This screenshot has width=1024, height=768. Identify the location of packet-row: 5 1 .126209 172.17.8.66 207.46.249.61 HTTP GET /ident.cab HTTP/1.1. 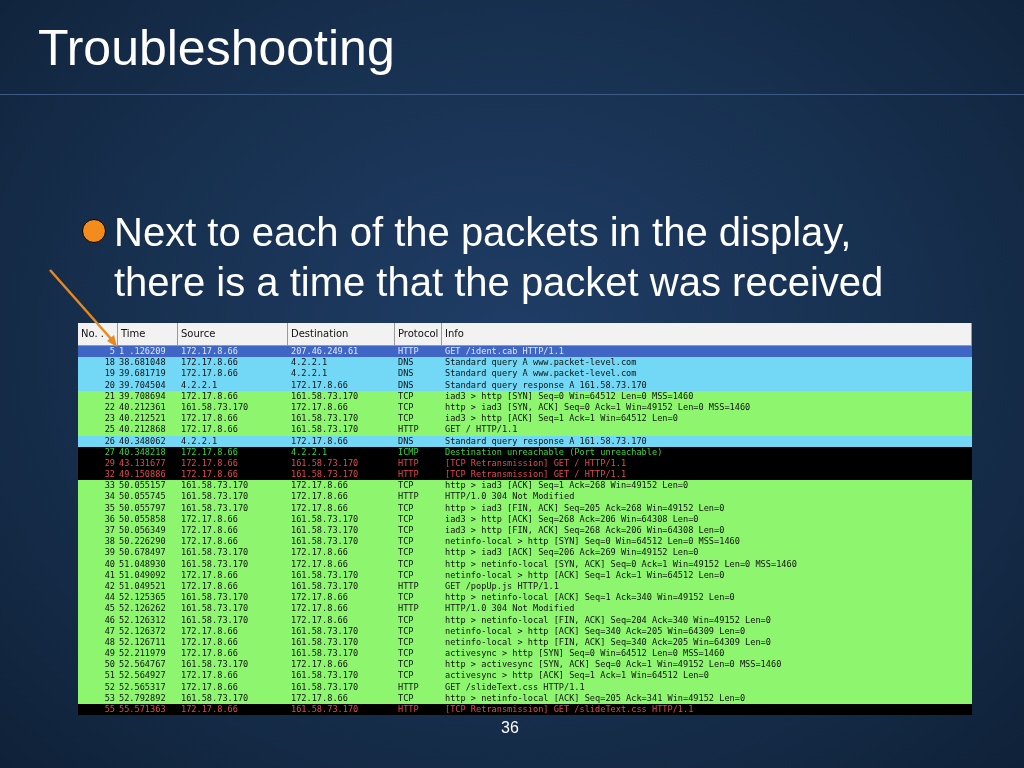
(525, 352).